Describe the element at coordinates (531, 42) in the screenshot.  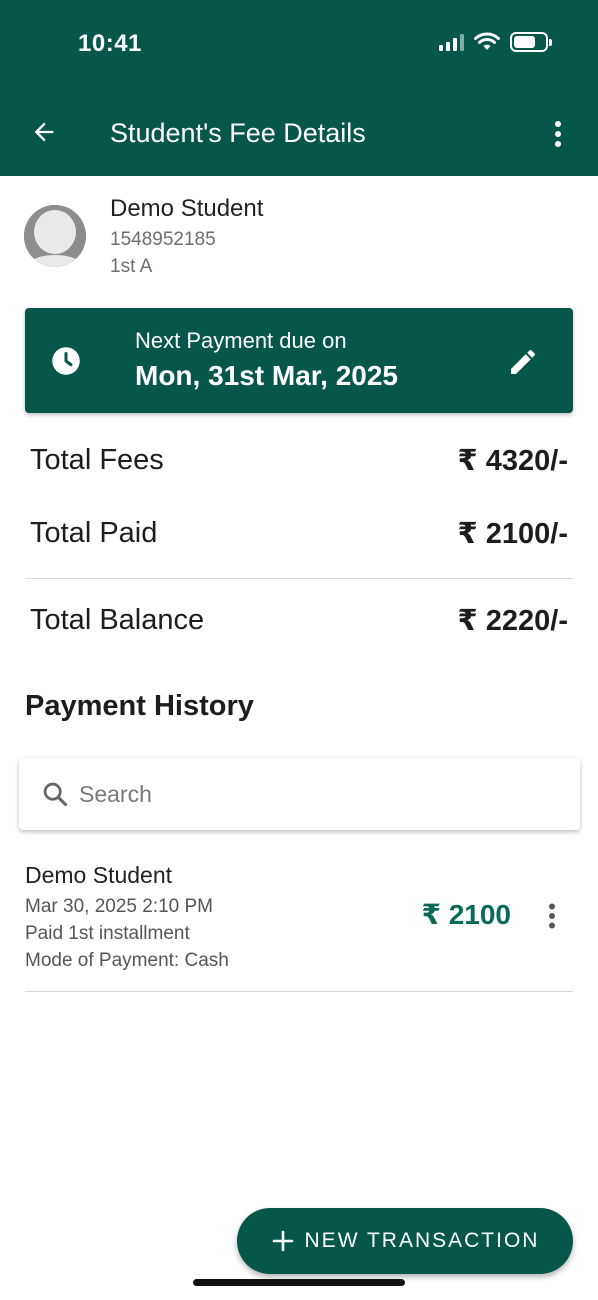
I see `battery-icon` at that location.